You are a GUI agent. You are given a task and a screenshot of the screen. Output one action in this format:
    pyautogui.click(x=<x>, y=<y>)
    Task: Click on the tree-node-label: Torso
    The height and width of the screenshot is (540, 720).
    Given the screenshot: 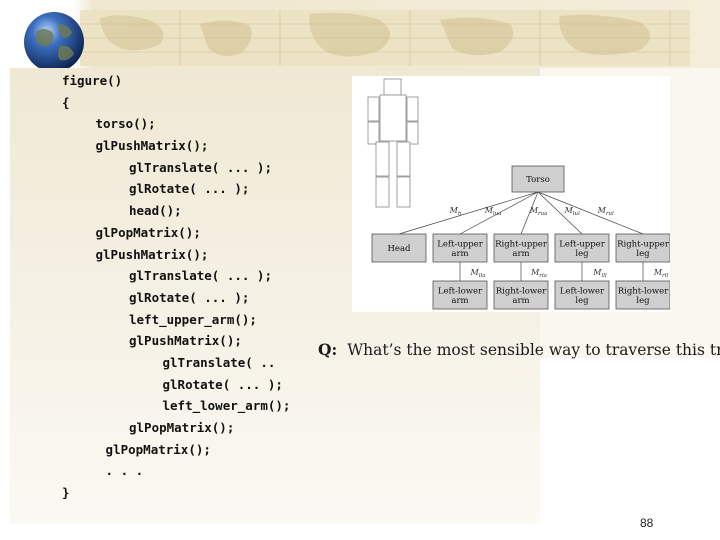 What is the action you would take?
    pyautogui.click(x=538, y=180)
    